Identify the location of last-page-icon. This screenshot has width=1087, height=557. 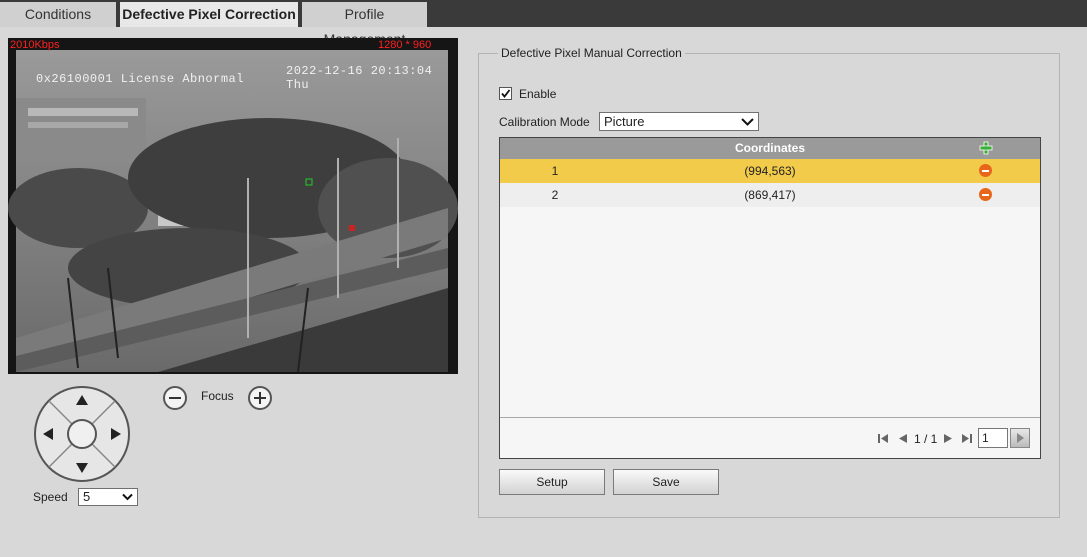
(967, 438).